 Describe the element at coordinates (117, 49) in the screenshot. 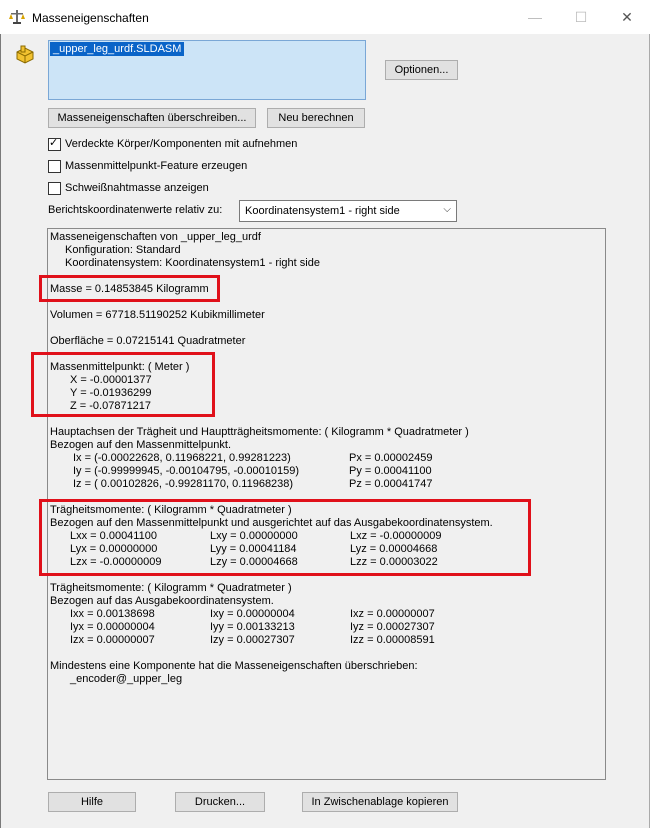

I see `list-item: _upper_leg_urdf.SLDASM` at that location.